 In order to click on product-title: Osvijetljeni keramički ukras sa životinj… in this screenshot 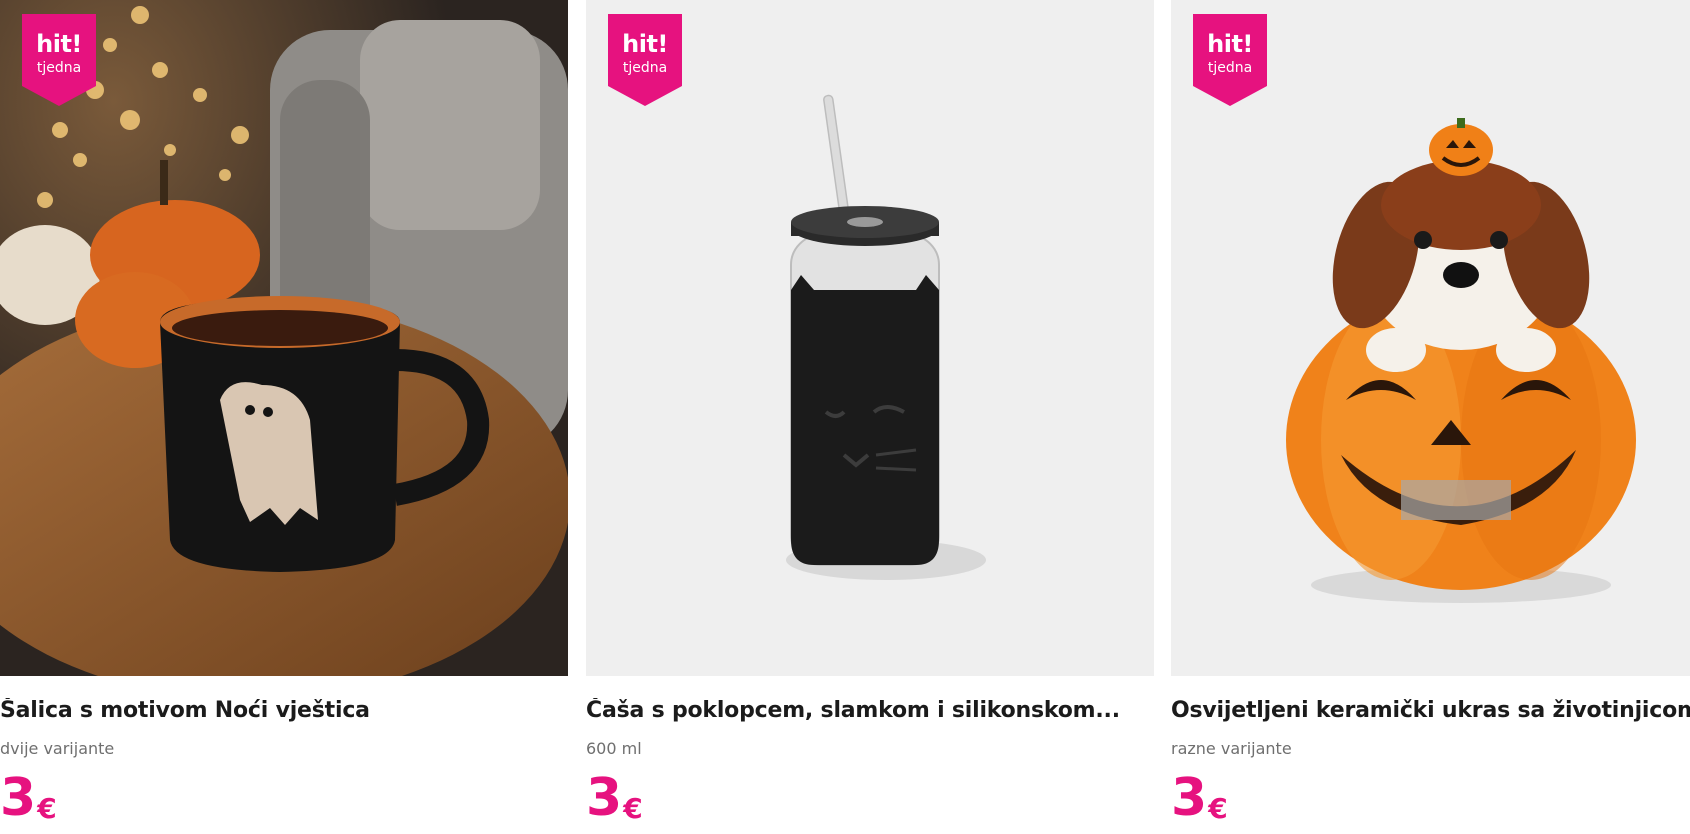, I will do `click(1430, 710)`.